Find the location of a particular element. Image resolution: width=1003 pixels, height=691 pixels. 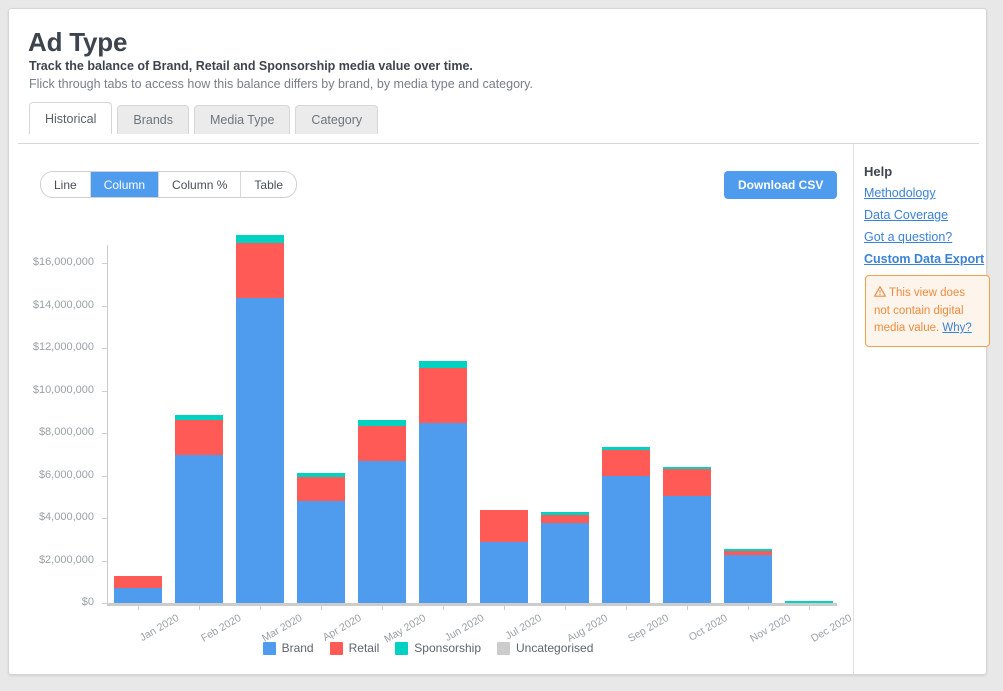

legend-swatch-retail is located at coordinates (336, 648).